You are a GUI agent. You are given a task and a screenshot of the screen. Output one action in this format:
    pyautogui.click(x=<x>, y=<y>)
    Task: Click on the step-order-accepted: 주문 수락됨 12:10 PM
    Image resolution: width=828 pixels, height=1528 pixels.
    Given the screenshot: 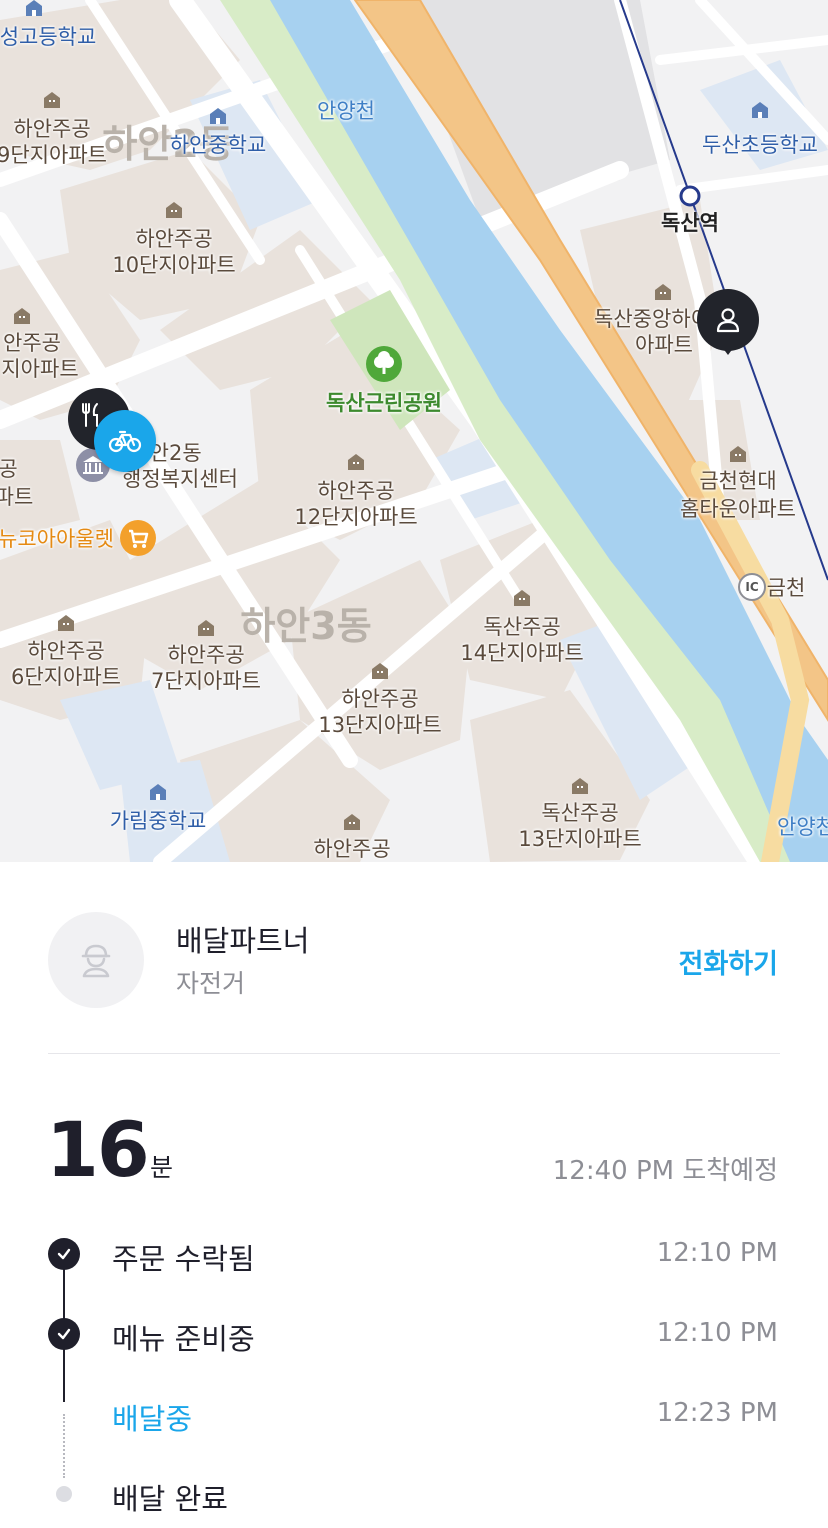 What is the action you would take?
    pyautogui.click(x=414, y=1254)
    